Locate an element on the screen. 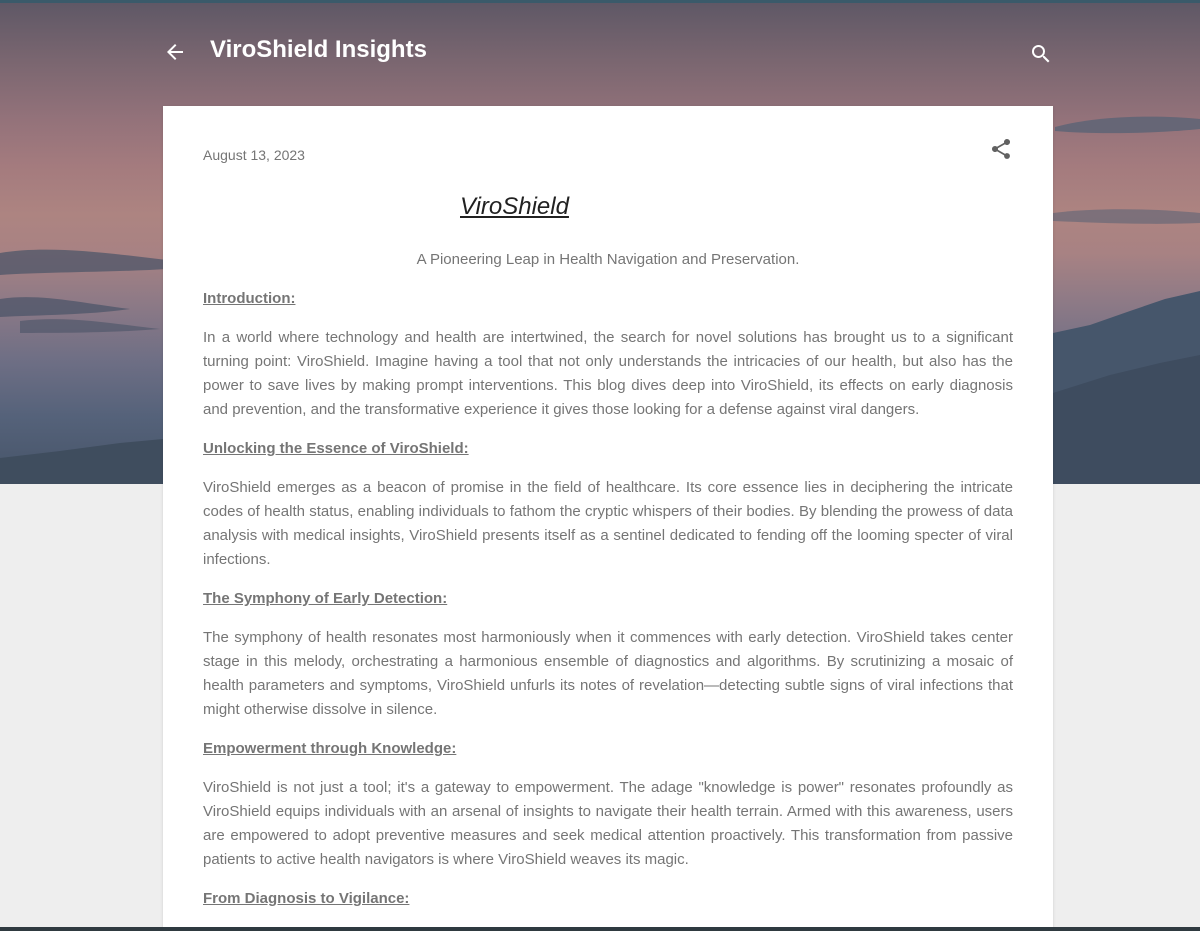  post-title: ViroShield is located at coordinates (514, 206).